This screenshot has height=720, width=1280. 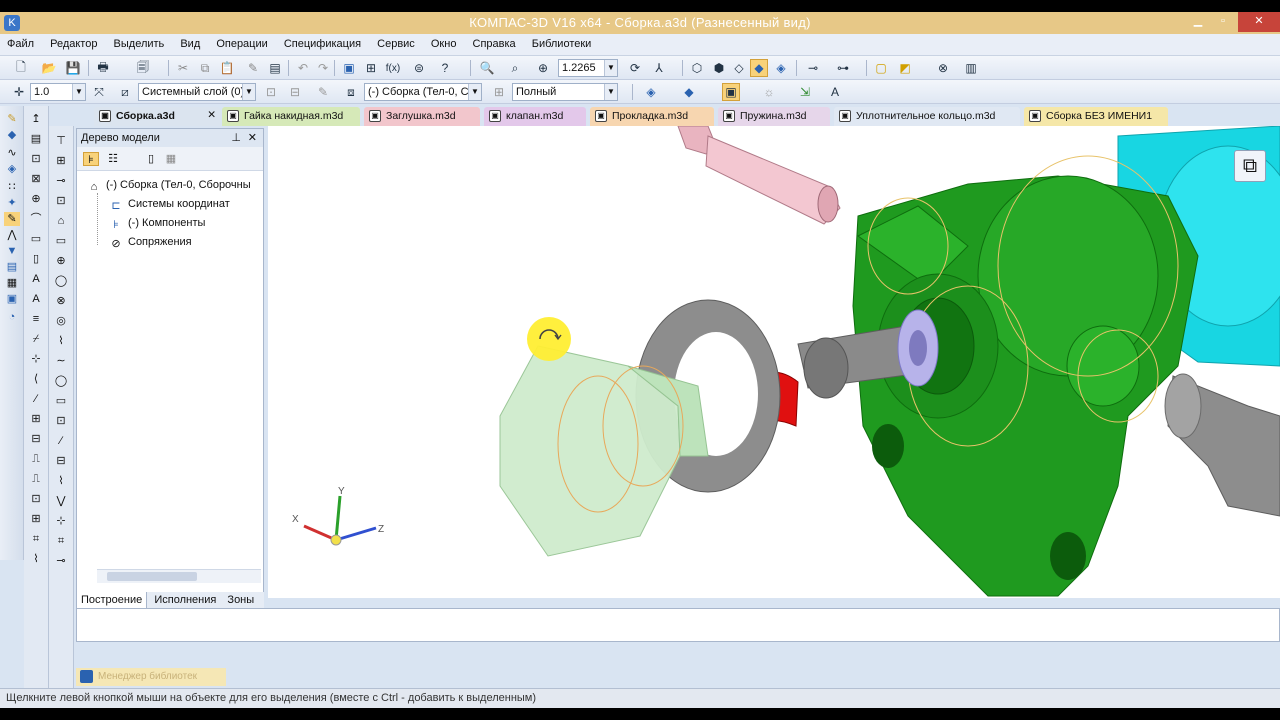 I want to click on tab-spring: ▣ Пружина.m3d, so click(x=774, y=116).